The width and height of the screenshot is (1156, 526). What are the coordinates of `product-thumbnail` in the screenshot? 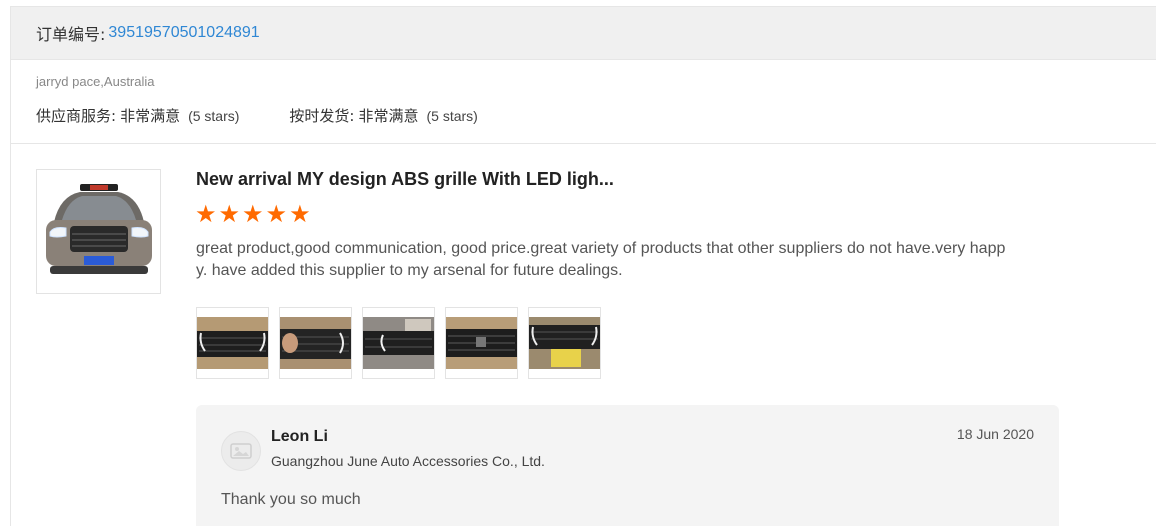 It's located at (98, 231).